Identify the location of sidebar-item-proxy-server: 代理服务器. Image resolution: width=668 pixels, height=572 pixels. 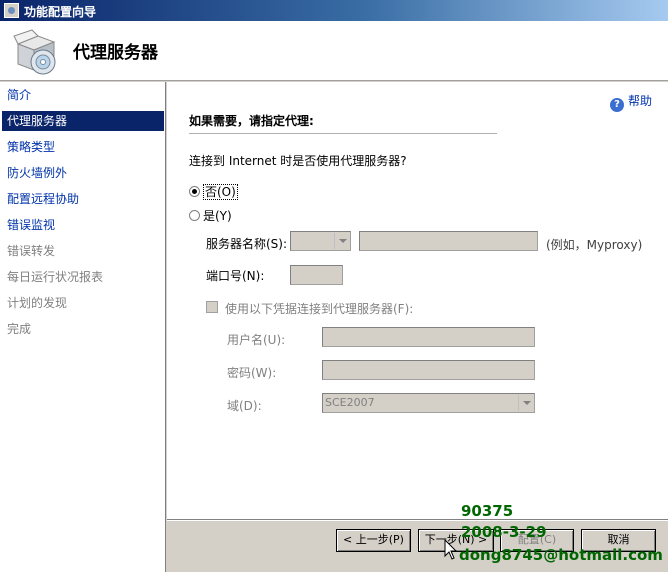
(83, 121).